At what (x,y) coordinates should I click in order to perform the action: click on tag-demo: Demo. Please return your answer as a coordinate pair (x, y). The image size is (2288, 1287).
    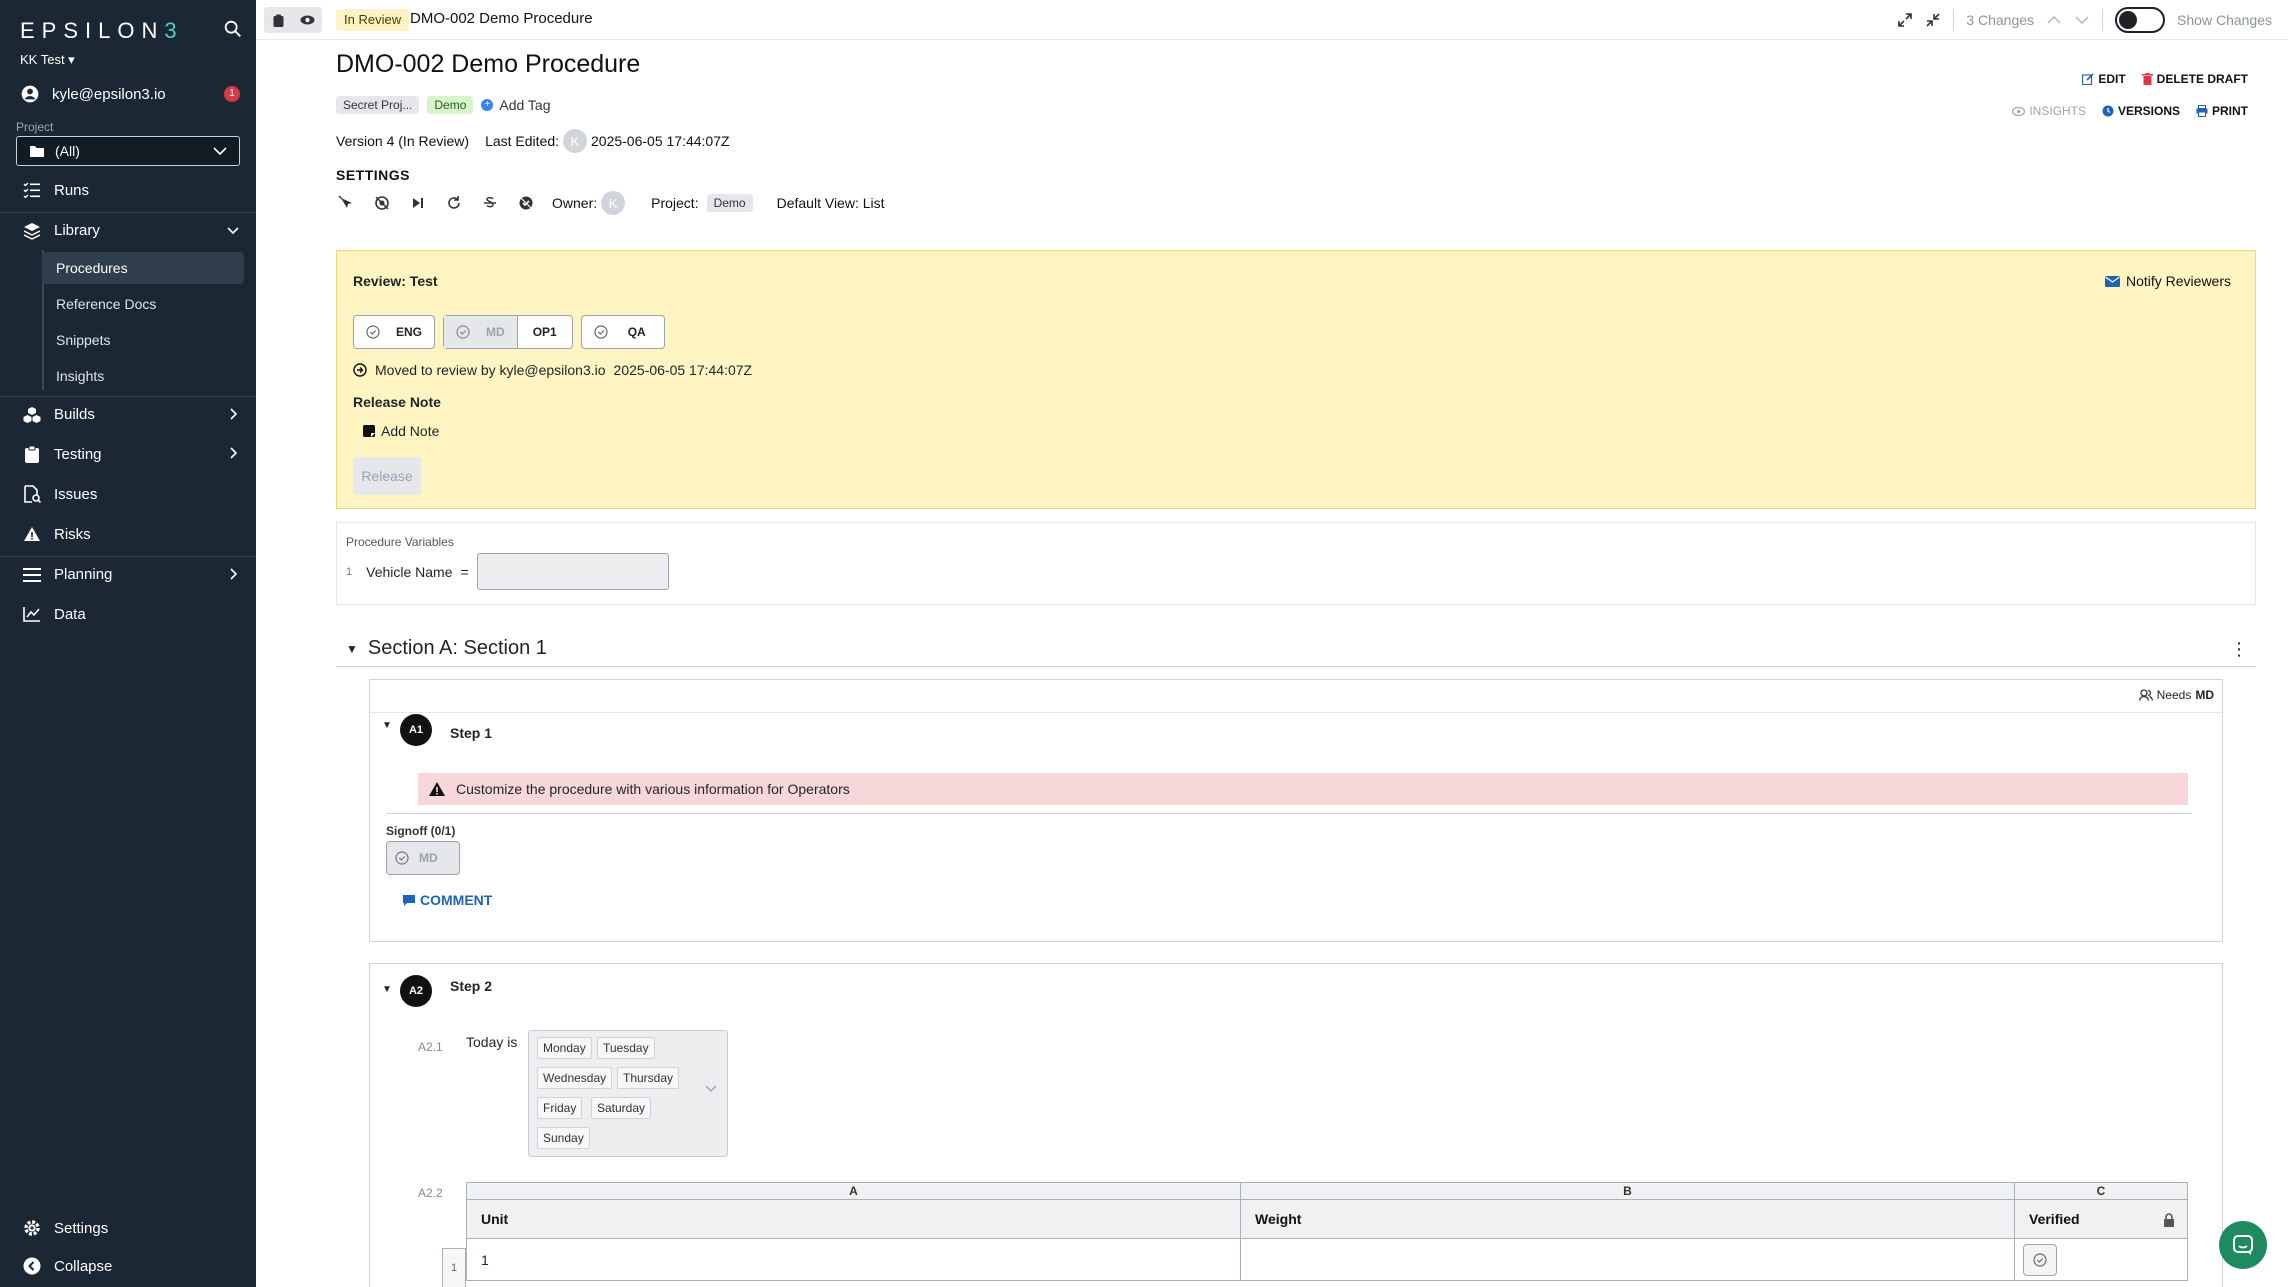
    Looking at the image, I should click on (450, 105).